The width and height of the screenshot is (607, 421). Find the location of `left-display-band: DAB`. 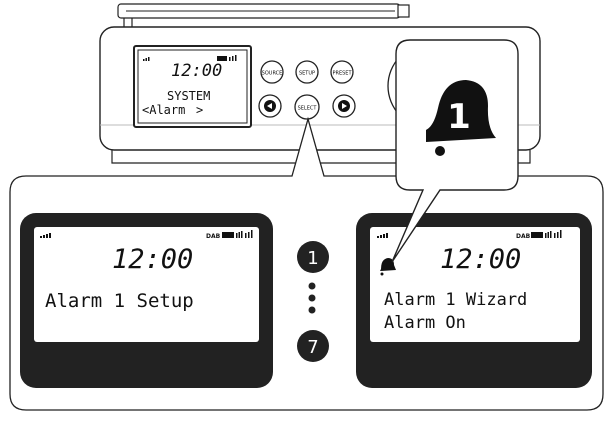

left-display-band: DAB is located at coordinates (213, 236).